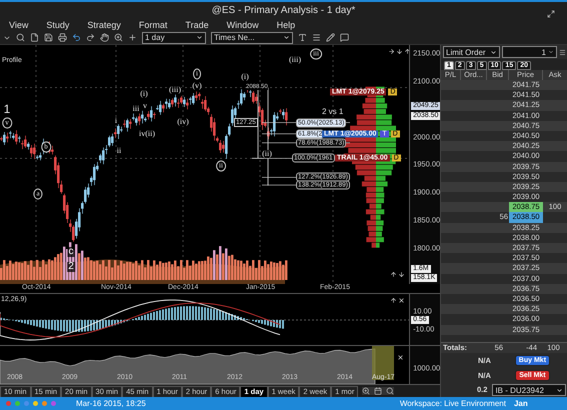 The image size is (567, 410). I want to click on quantity-field: 1, so click(529, 52).